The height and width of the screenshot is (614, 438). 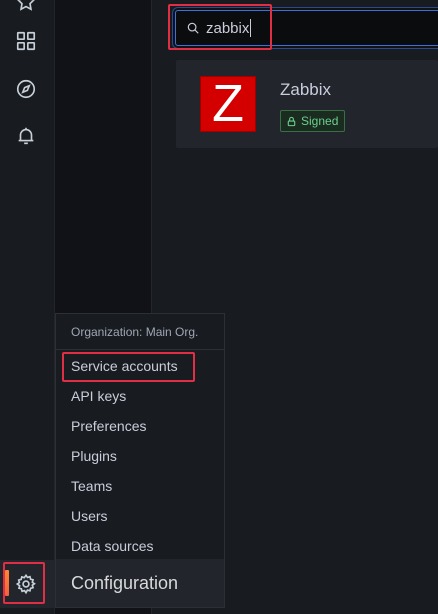 What do you see at coordinates (140, 583) in the screenshot?
I see `menu-footer-configuration: Configuration` at bounding box center [140, 583].